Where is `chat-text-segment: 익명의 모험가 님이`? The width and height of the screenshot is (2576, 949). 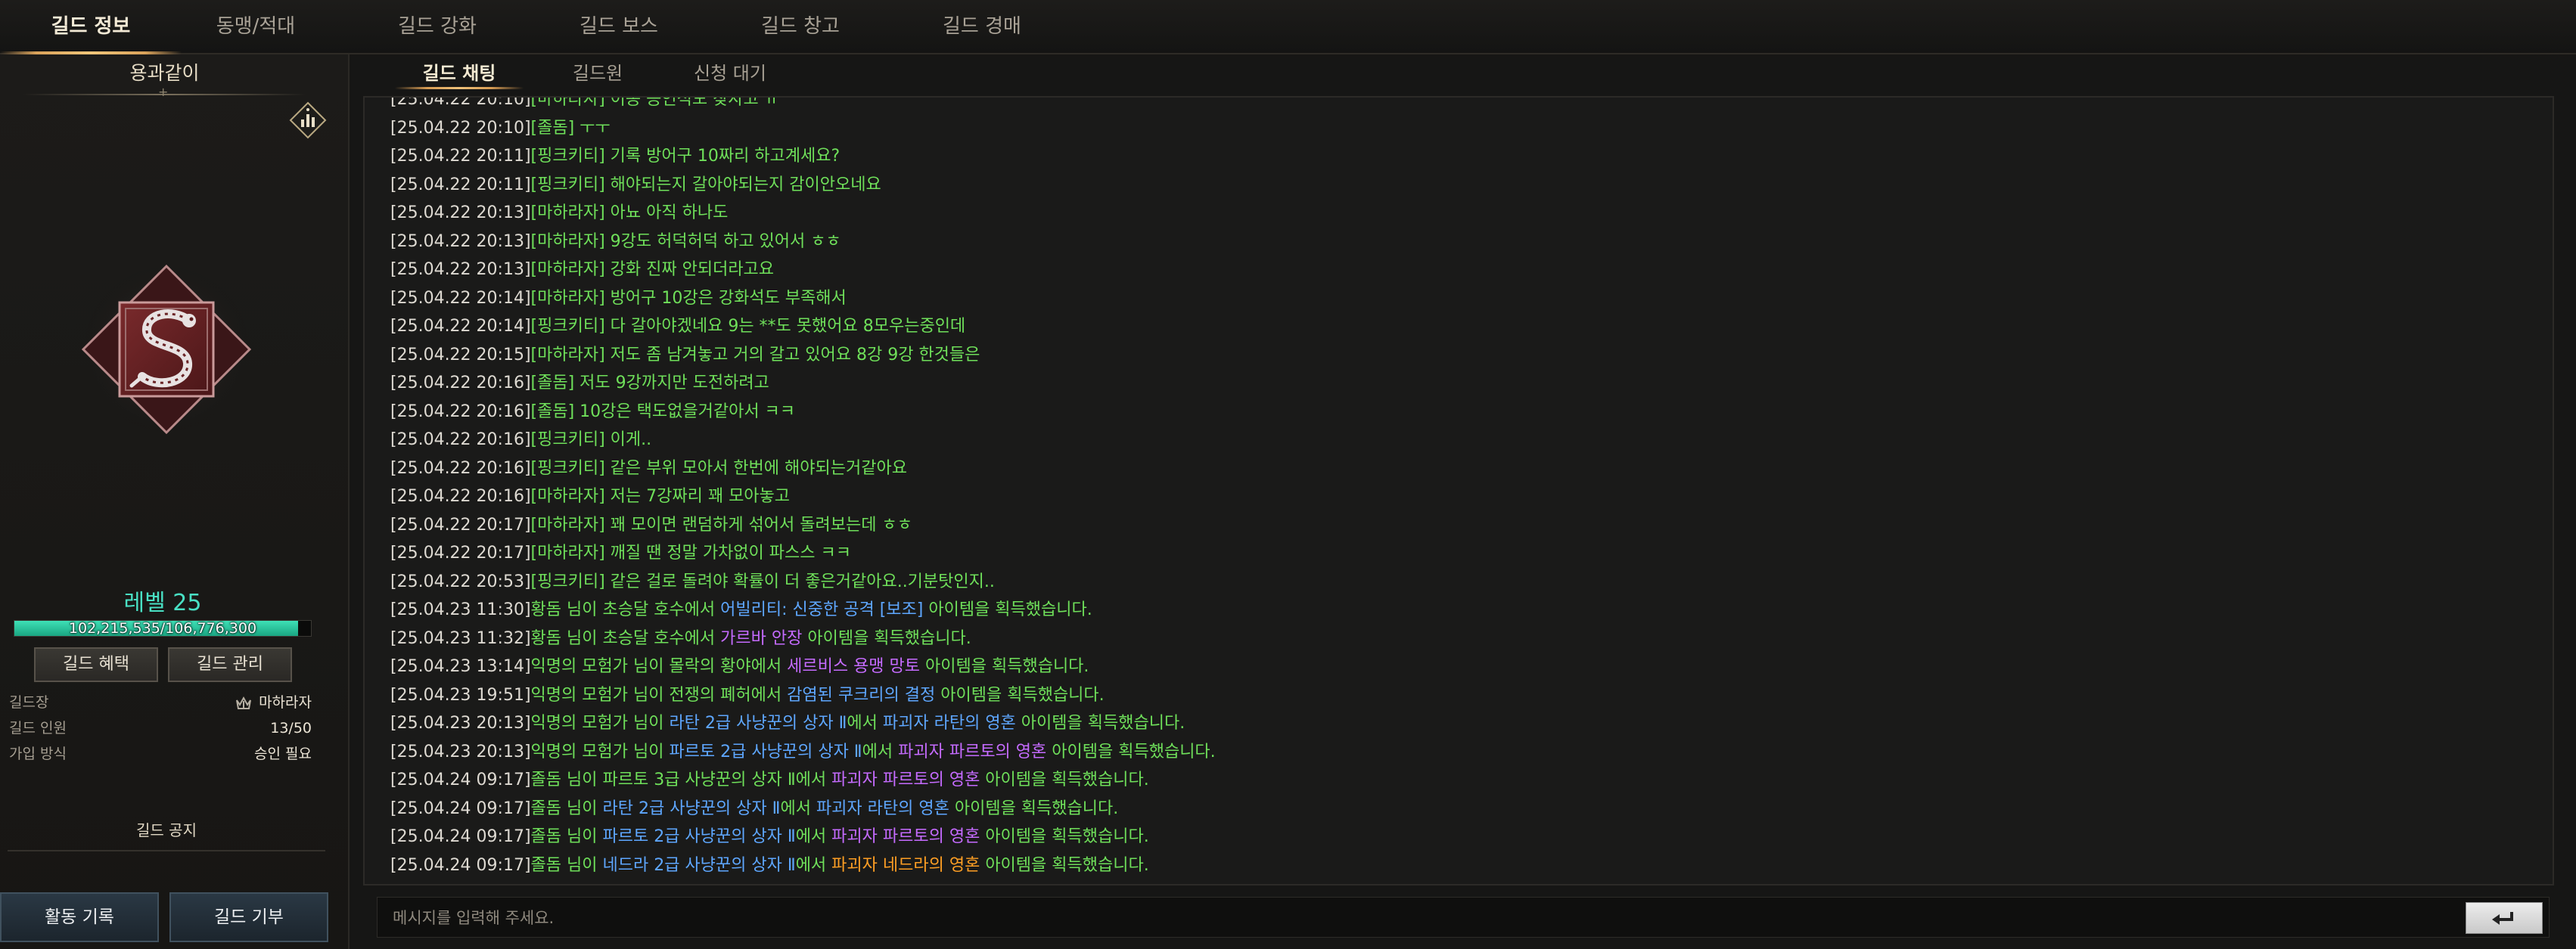 chat-text-segment: 익명의 모험가 님이 is located at coordinates (600, 751).